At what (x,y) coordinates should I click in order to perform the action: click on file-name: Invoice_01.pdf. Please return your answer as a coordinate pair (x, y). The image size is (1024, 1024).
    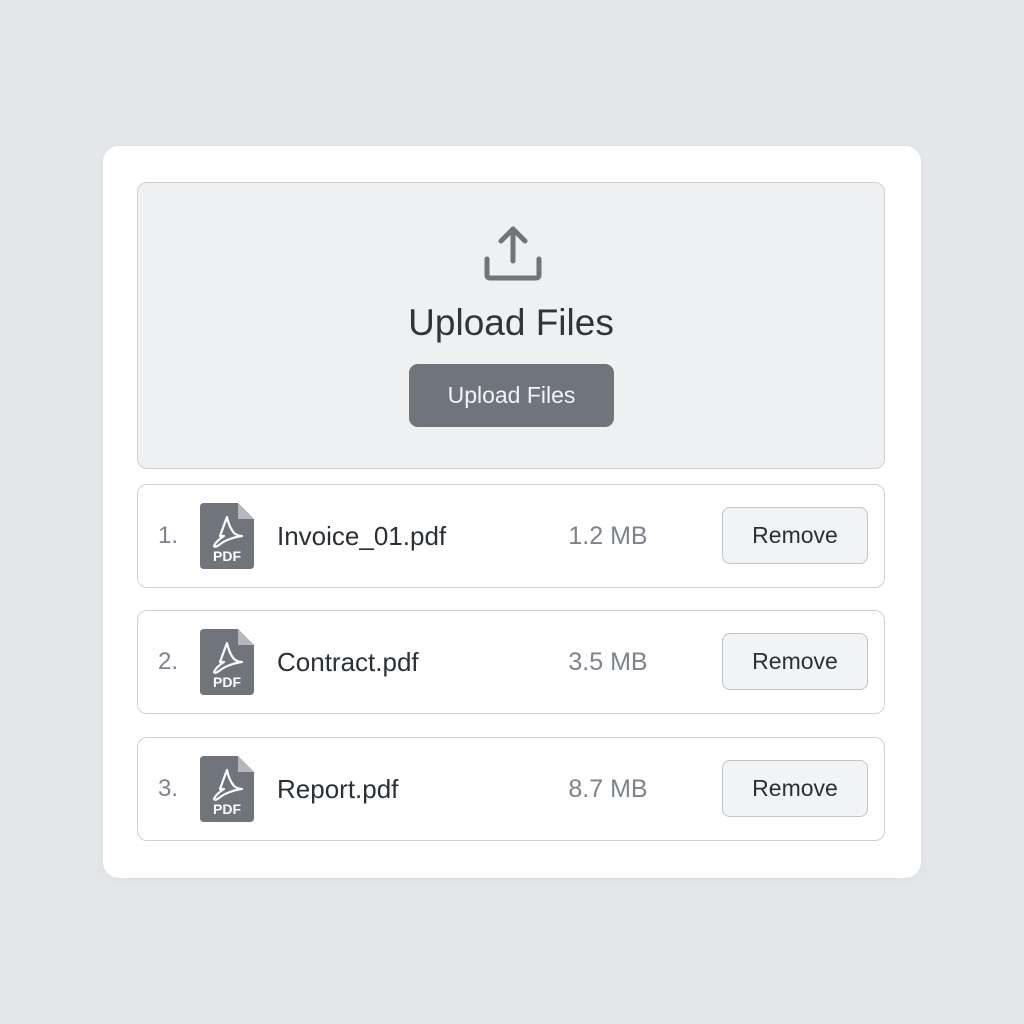
    Looking at the image, I should click on (362, 535).